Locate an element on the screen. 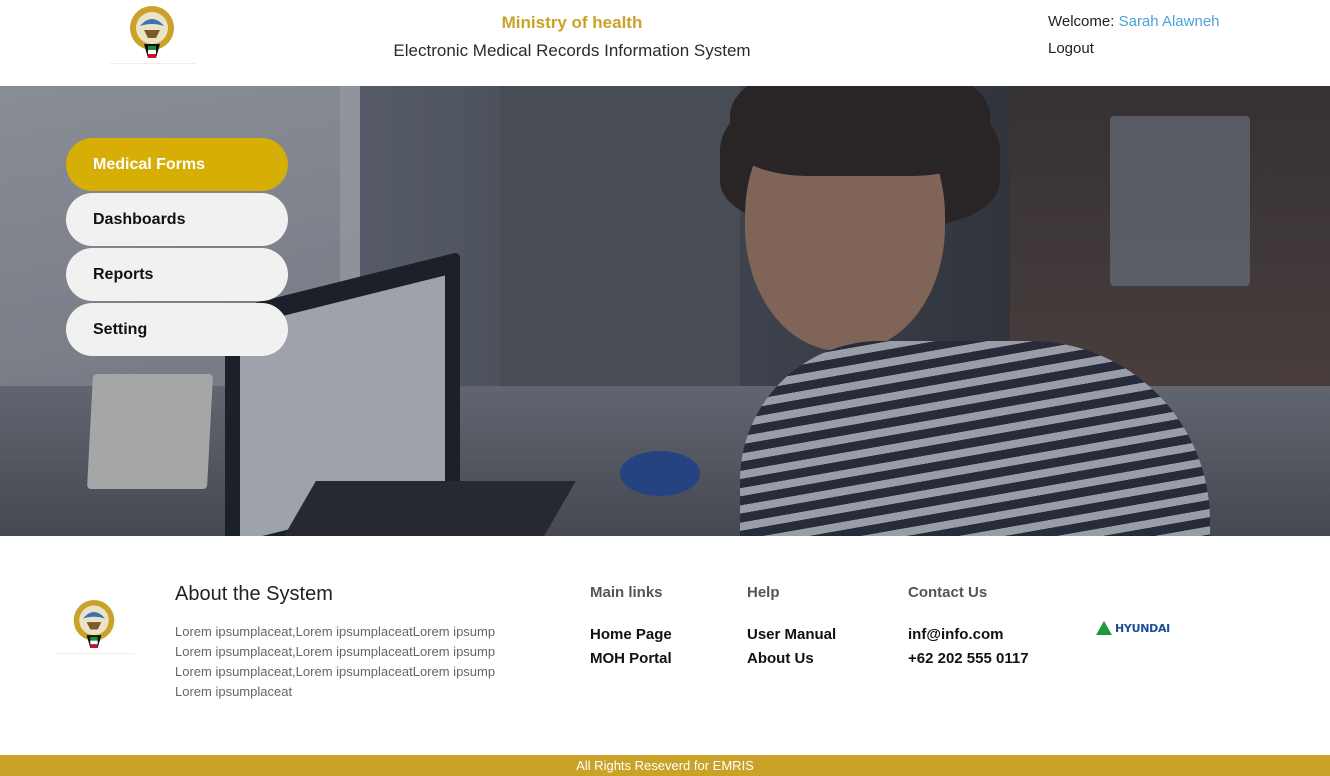  menu-item-setting: Setting is located at coordinates (177, 329).